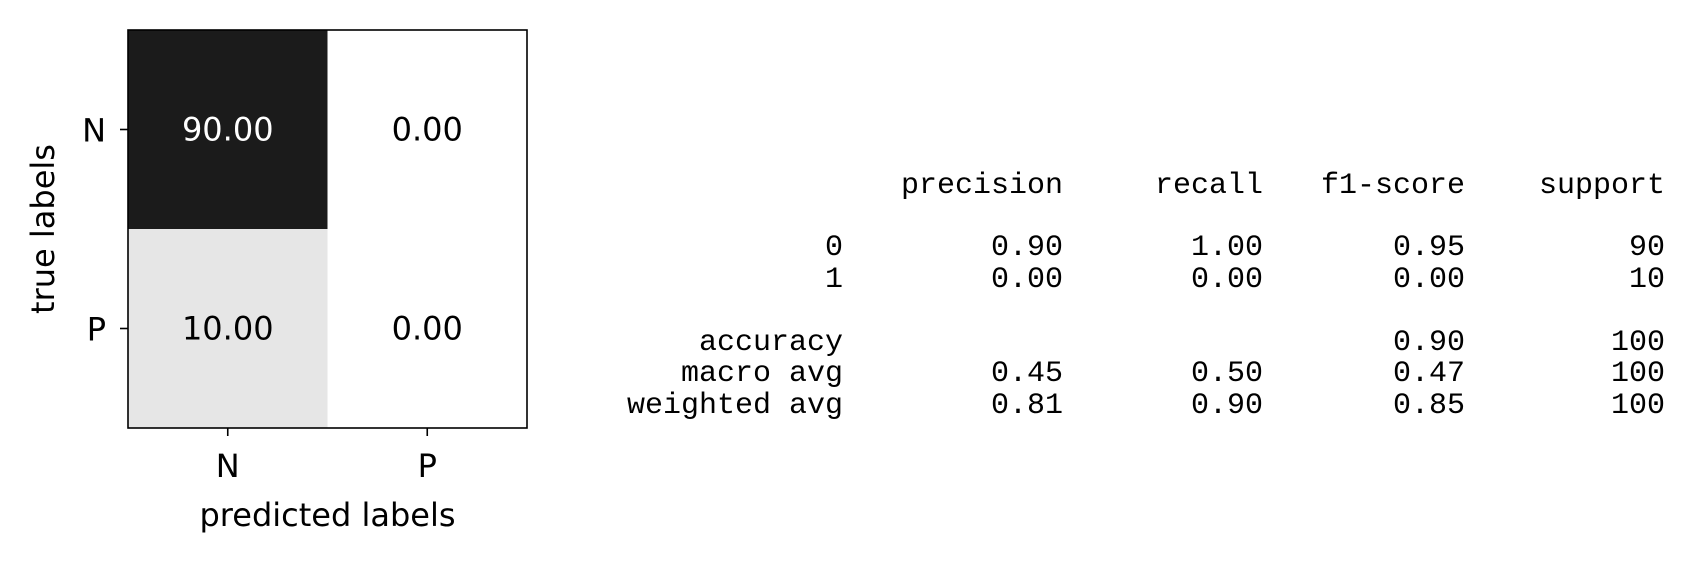 This screenshot has height=564, width=1694. Describe the element at coordinates (43, 229) in the screenshot. I see `y-axis-label: true labels` at that location.